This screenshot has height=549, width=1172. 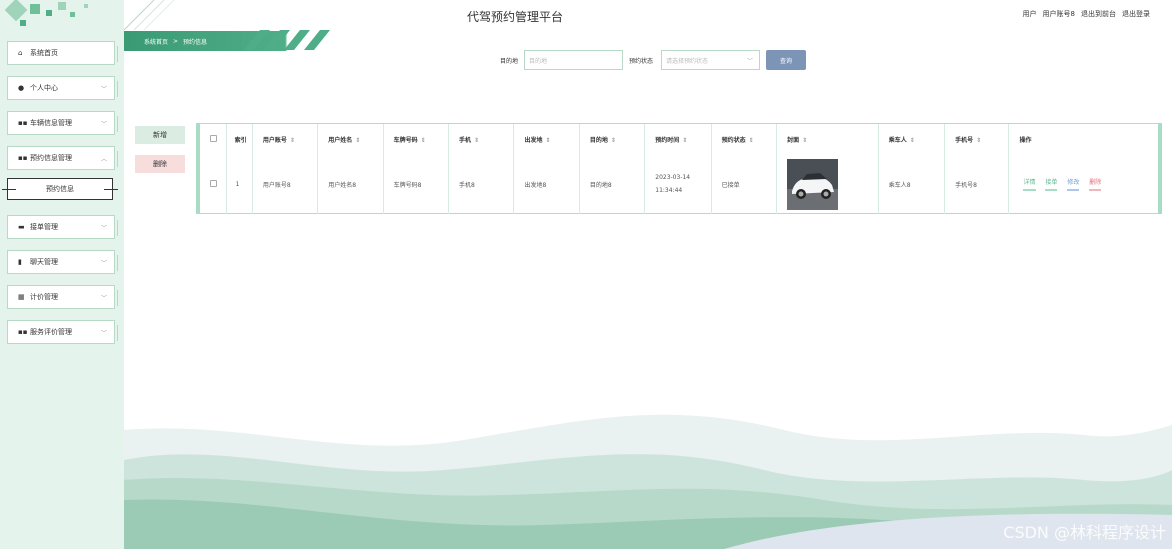 I want to click on add-button: 新增, so click(x=160, y=135).